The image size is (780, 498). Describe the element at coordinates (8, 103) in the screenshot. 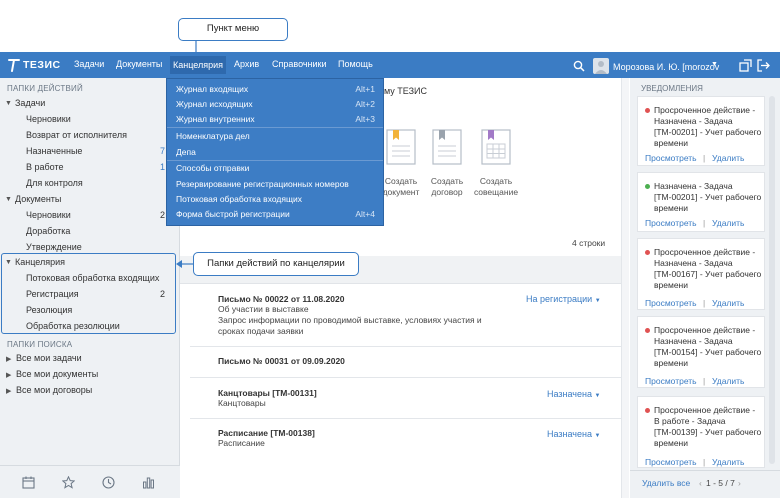

I see `expand-tasks-icon: ▼` at that location.